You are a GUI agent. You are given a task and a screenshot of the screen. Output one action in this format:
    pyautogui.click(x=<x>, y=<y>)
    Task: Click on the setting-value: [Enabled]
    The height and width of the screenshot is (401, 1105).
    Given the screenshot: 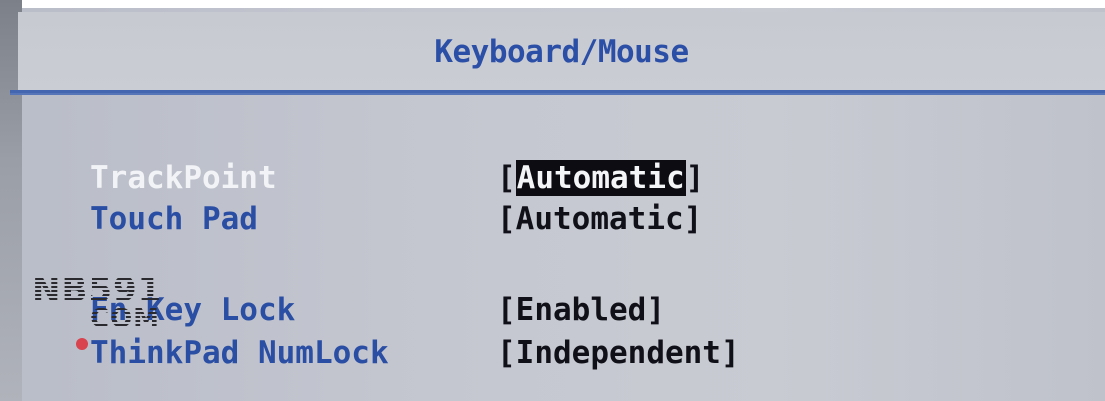 What is the action you would take?
    pyautogui.click(x=581, y=310)
    